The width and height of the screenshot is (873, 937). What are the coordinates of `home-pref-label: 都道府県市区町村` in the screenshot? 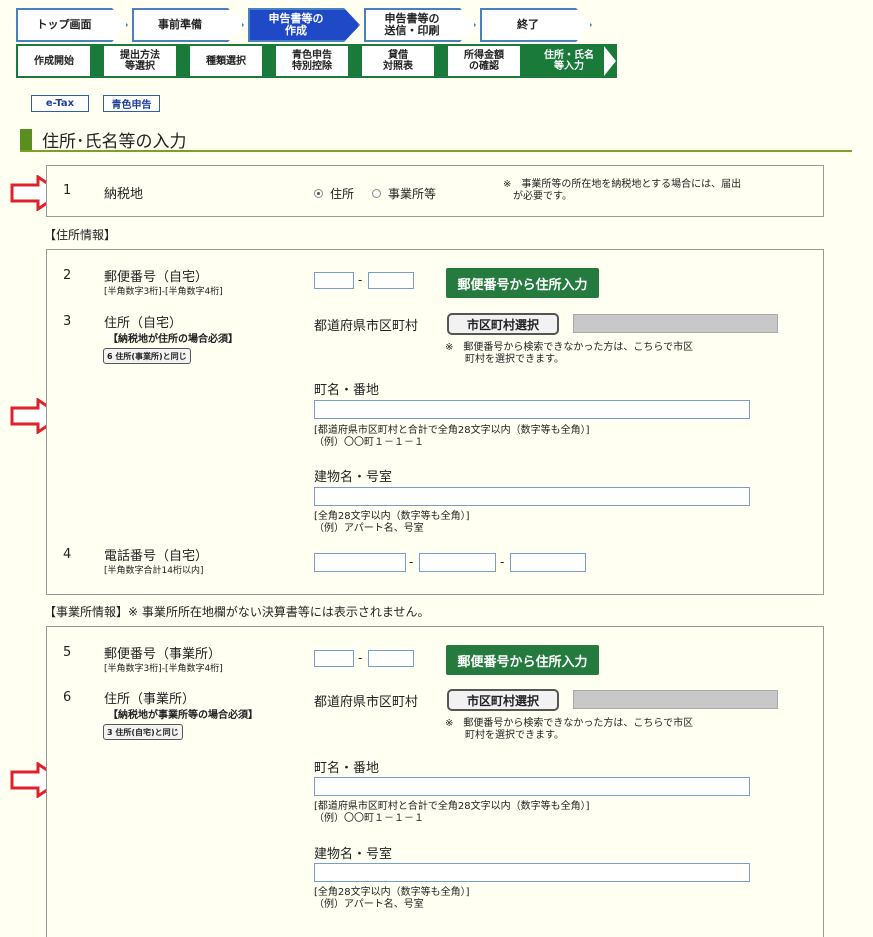 It's located at (366, 326).